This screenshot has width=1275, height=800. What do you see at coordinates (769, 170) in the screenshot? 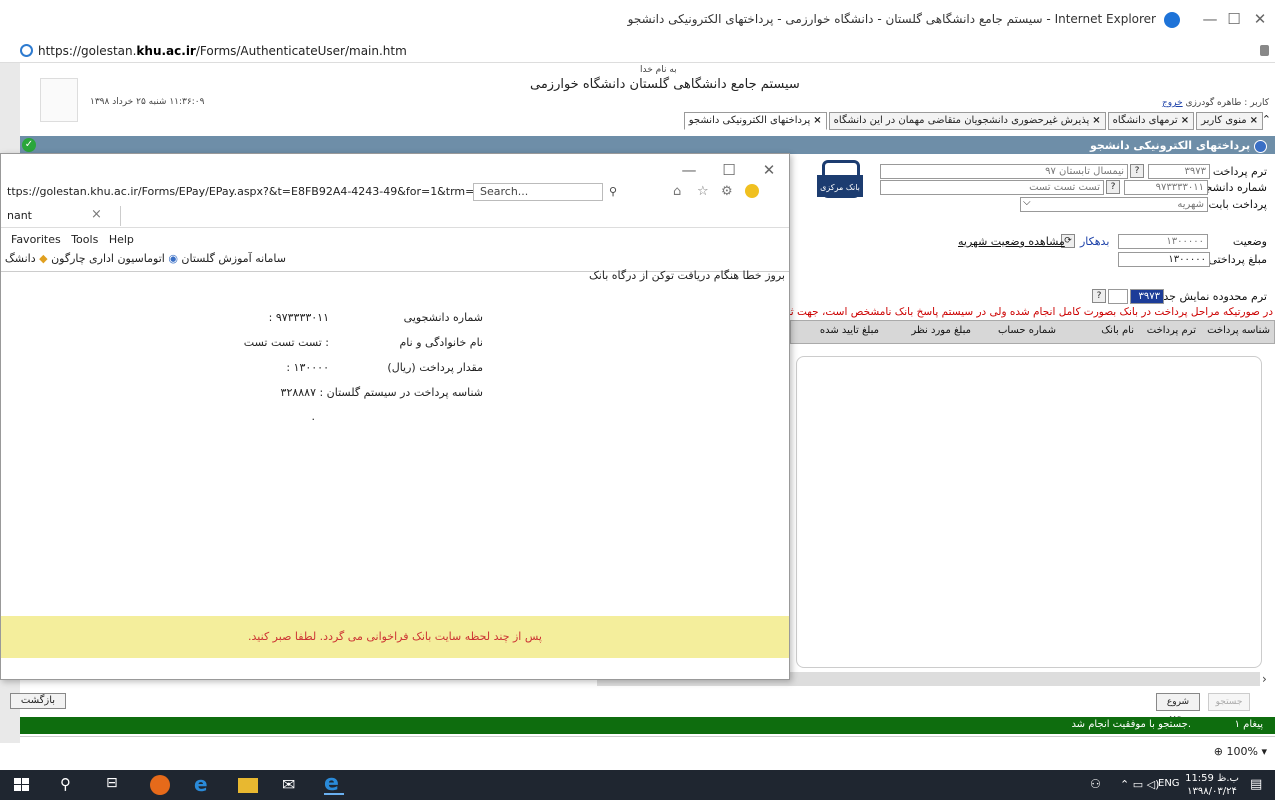
I see `popup-close-button: ✕` at bounding box center [769, 170].